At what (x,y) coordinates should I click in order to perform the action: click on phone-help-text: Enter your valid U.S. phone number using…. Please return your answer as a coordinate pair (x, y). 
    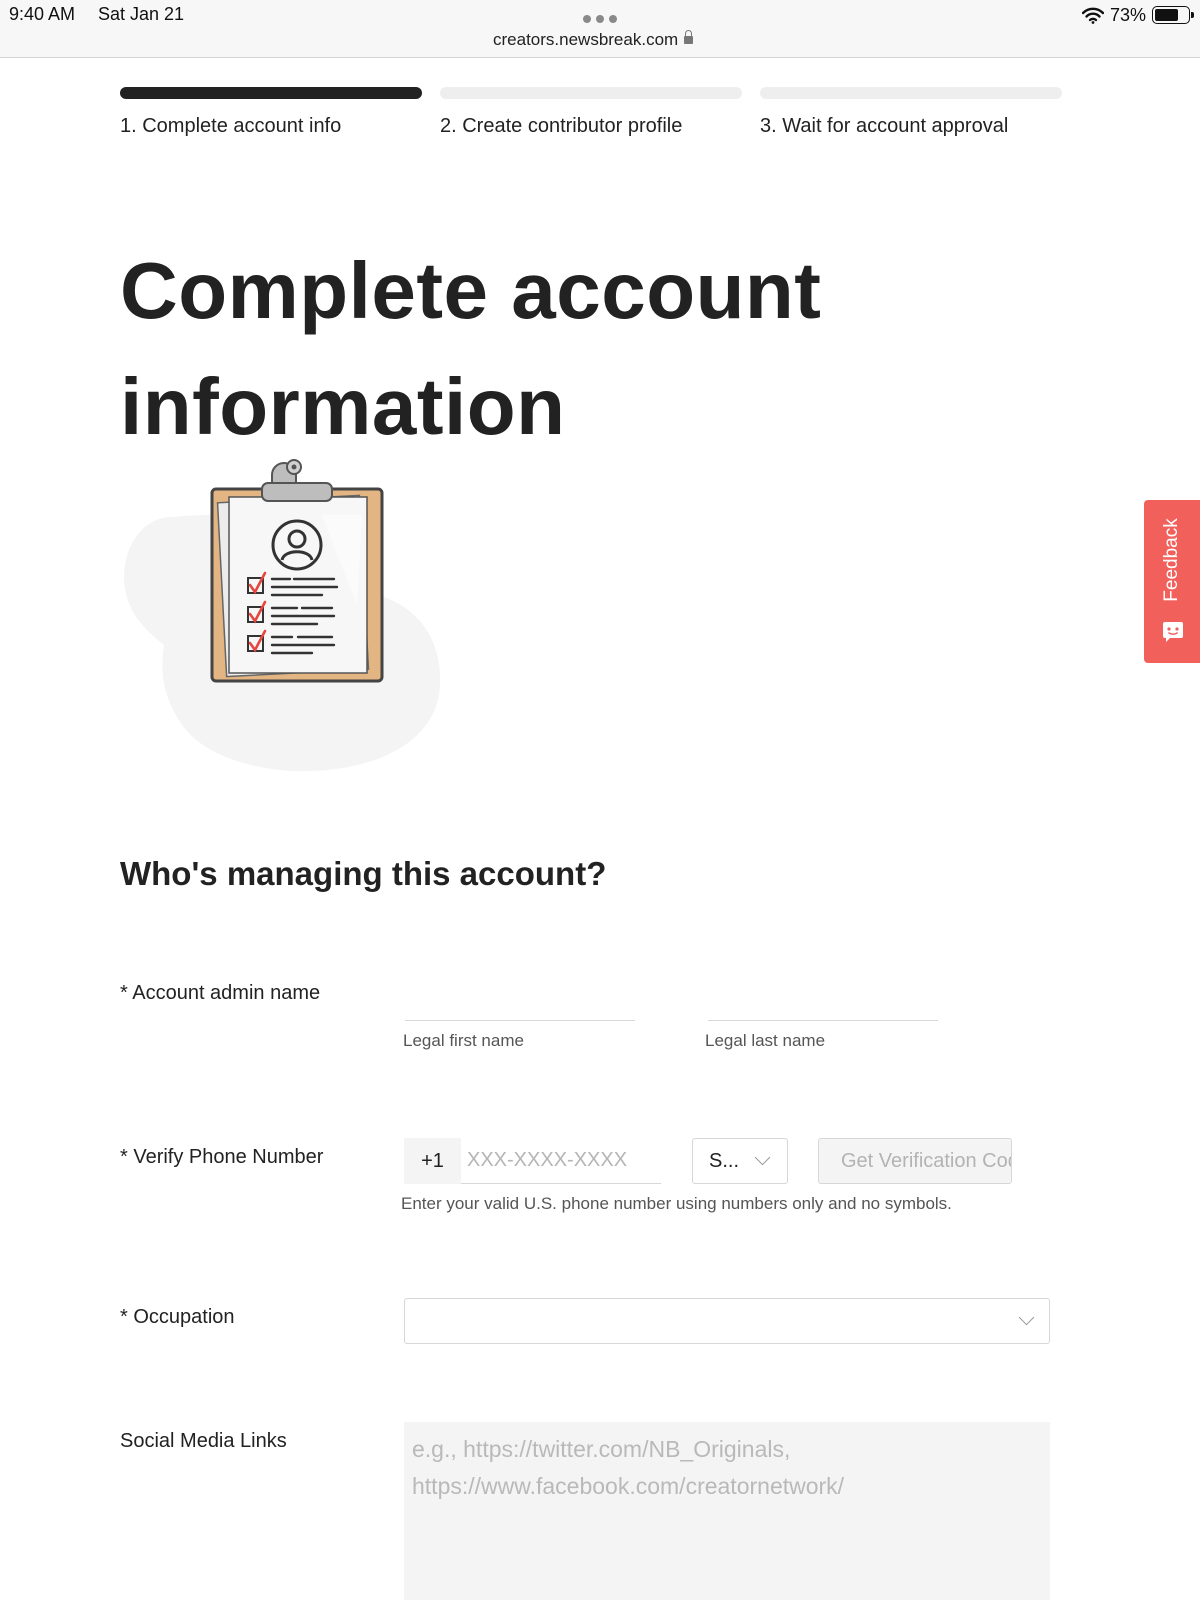
    Looking at the image, I should click on (676, 1203).